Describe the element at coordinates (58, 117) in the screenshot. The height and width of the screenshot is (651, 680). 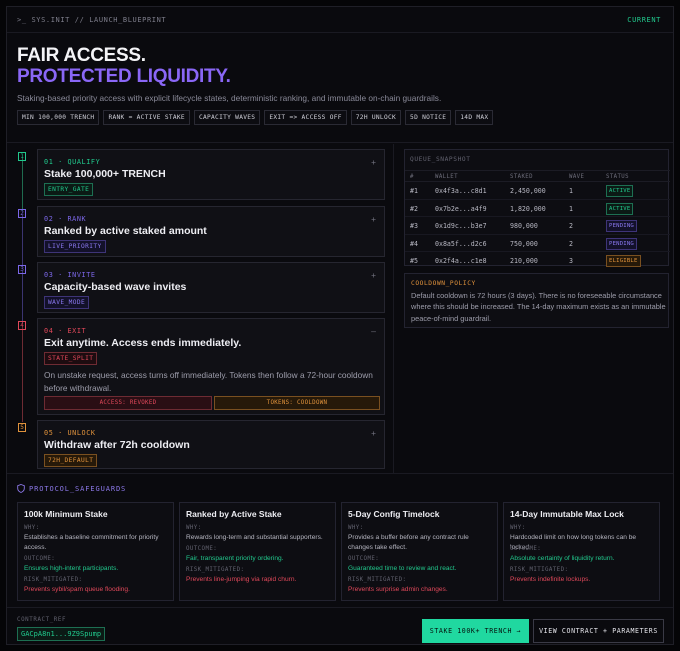
I see `param-chip: MIN 100,000 TRENCH` at that location.